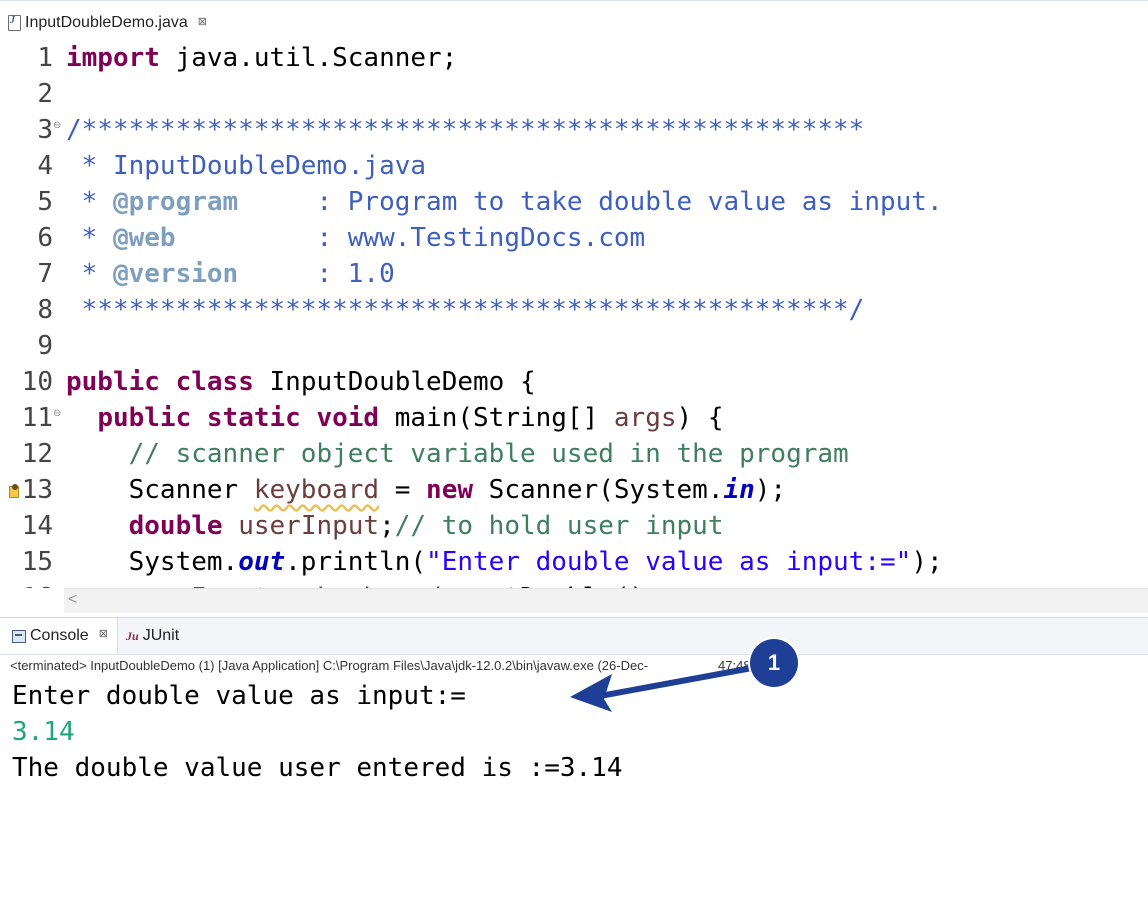 This screenshot has height=905, width=1148. Describe the element at coordinates (175, 274) in the screenshot. I see `code-token: @version` at that location.